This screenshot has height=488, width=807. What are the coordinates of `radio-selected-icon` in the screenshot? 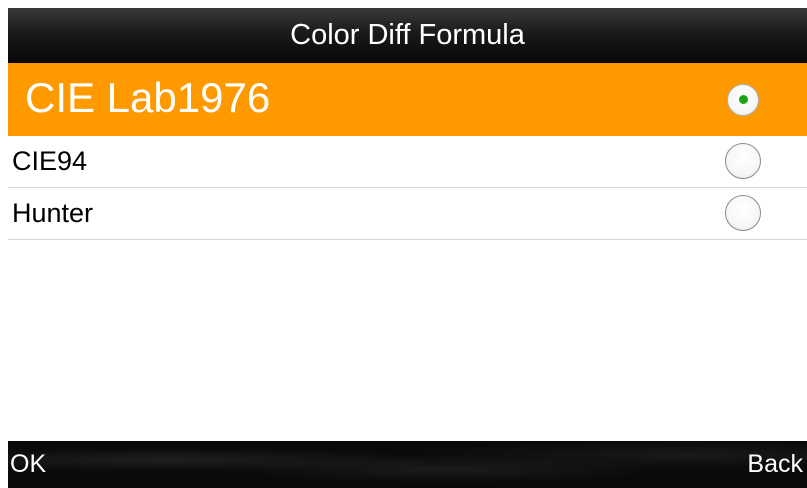 It's located at (743, 99).